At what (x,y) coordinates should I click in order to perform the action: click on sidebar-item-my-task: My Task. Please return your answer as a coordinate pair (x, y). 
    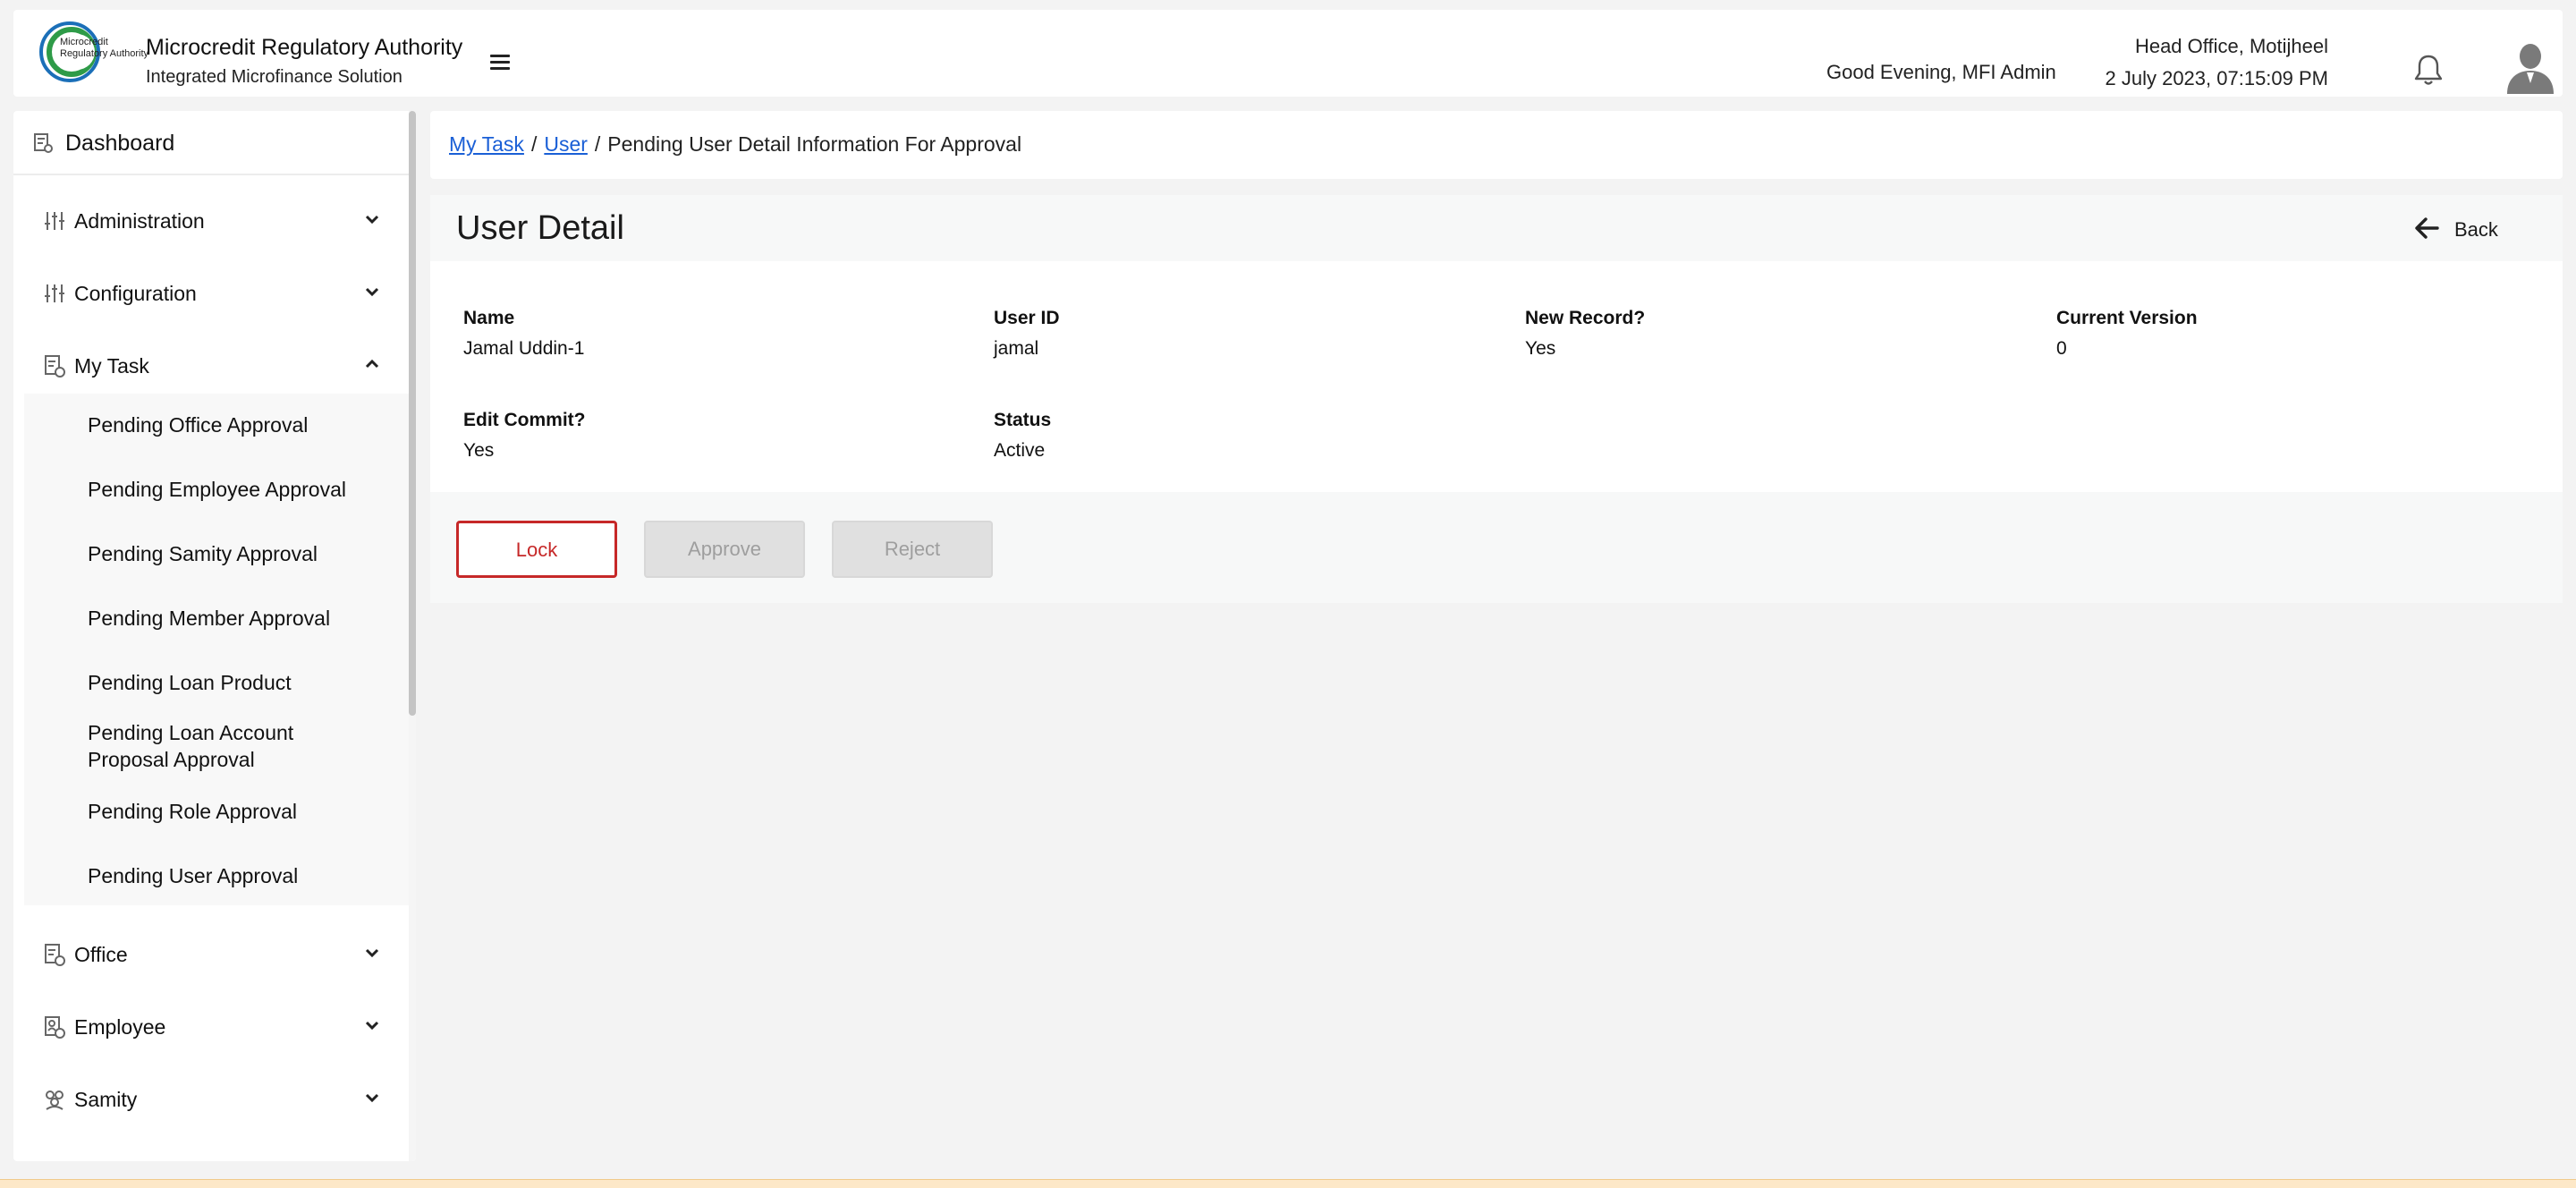
    Looking at the image, I should click on (211, 366).